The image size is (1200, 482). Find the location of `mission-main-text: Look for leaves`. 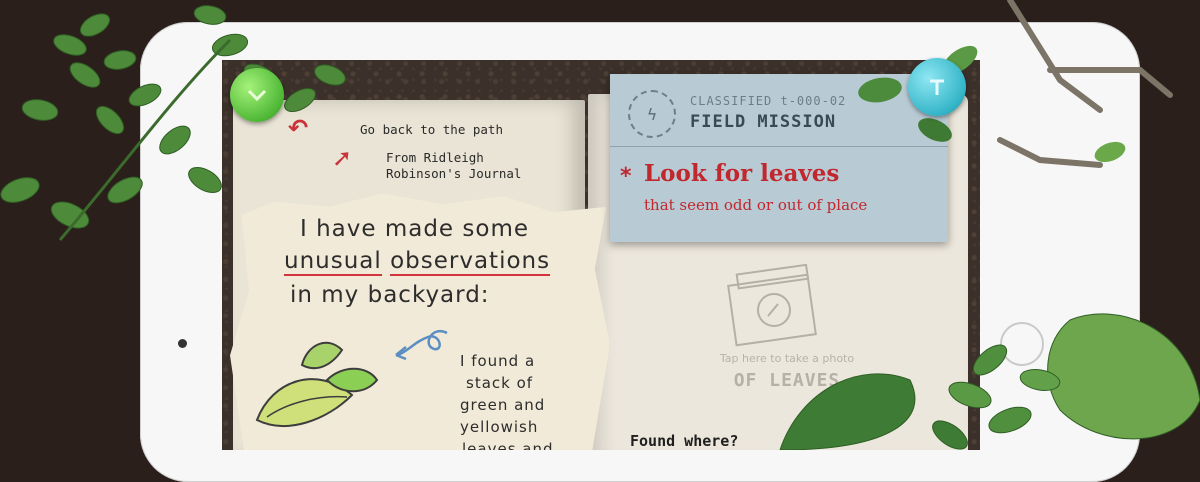

mission-main-text: Look for leaves is located at coordinates (742, 173).